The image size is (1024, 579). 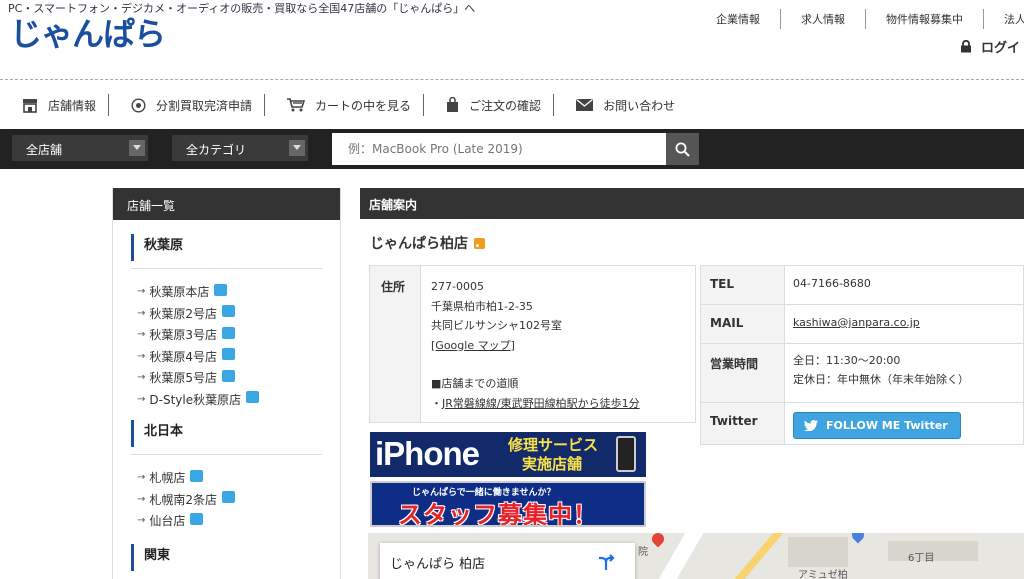 I want to click on address-line1: 千葉県柏市柏1-2-35, so click(x=482, y=306).